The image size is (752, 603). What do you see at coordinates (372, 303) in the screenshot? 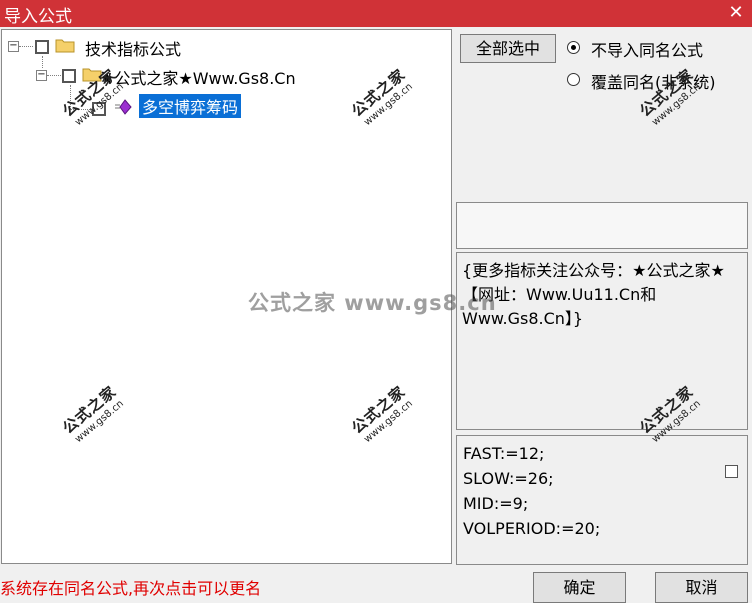
I see `watermark-center: 公式之家 www.gs8.cn` at bounding box center [372, 303].